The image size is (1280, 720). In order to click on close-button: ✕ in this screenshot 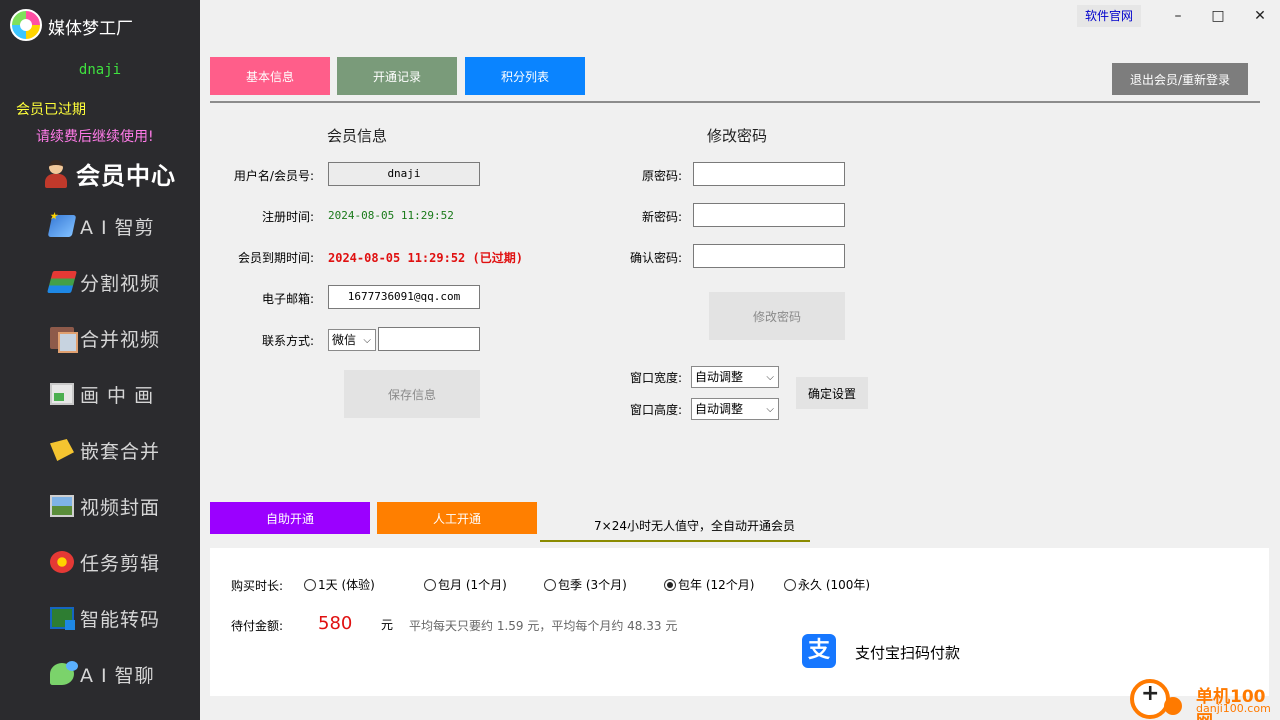, I will do `click(1260, 16)`.